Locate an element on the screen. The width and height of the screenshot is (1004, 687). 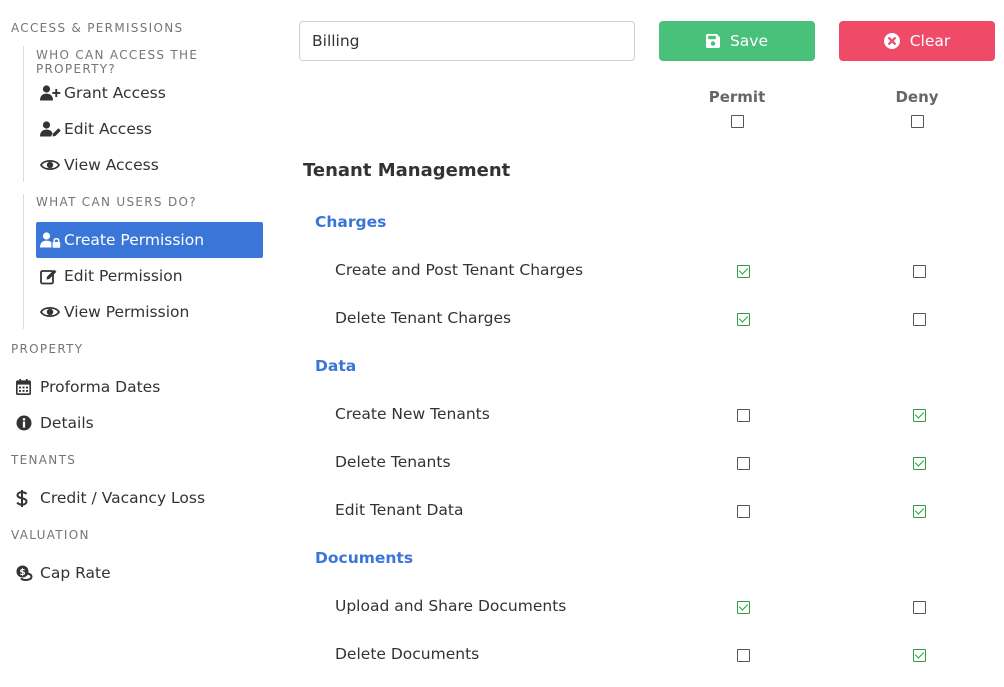
sidebar-item-edit-permission: Edit Permission is located at coordinates (149, 276).